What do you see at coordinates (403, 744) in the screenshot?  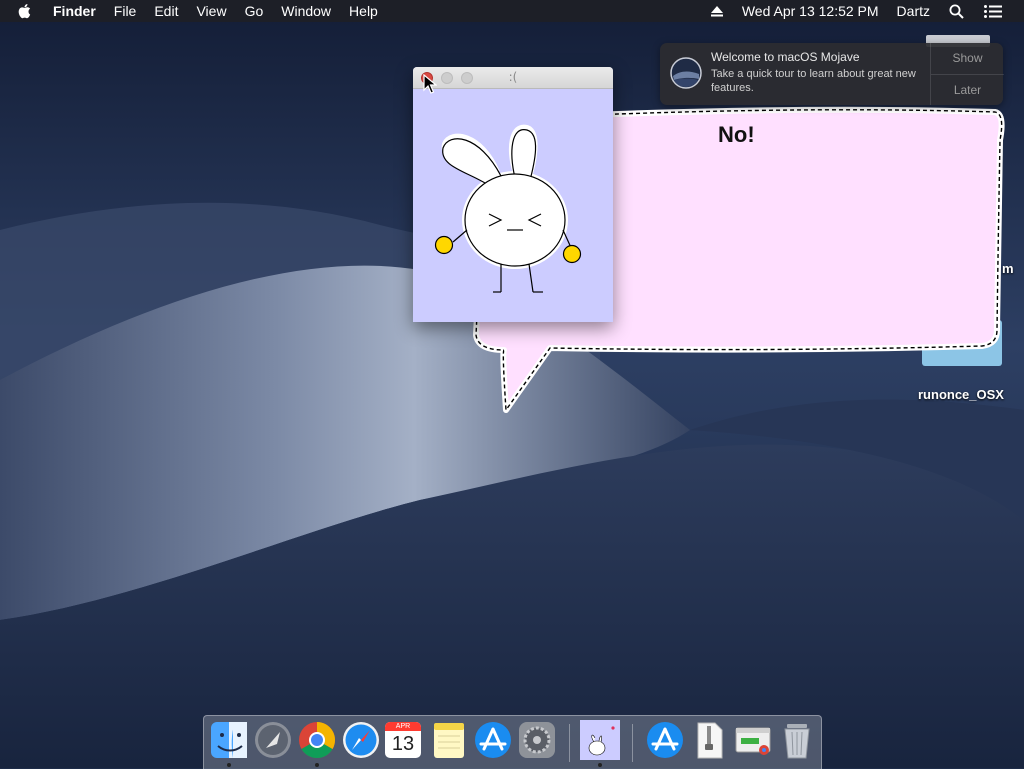 I see `calendar-day: 13` at bounding box center [403, 744].